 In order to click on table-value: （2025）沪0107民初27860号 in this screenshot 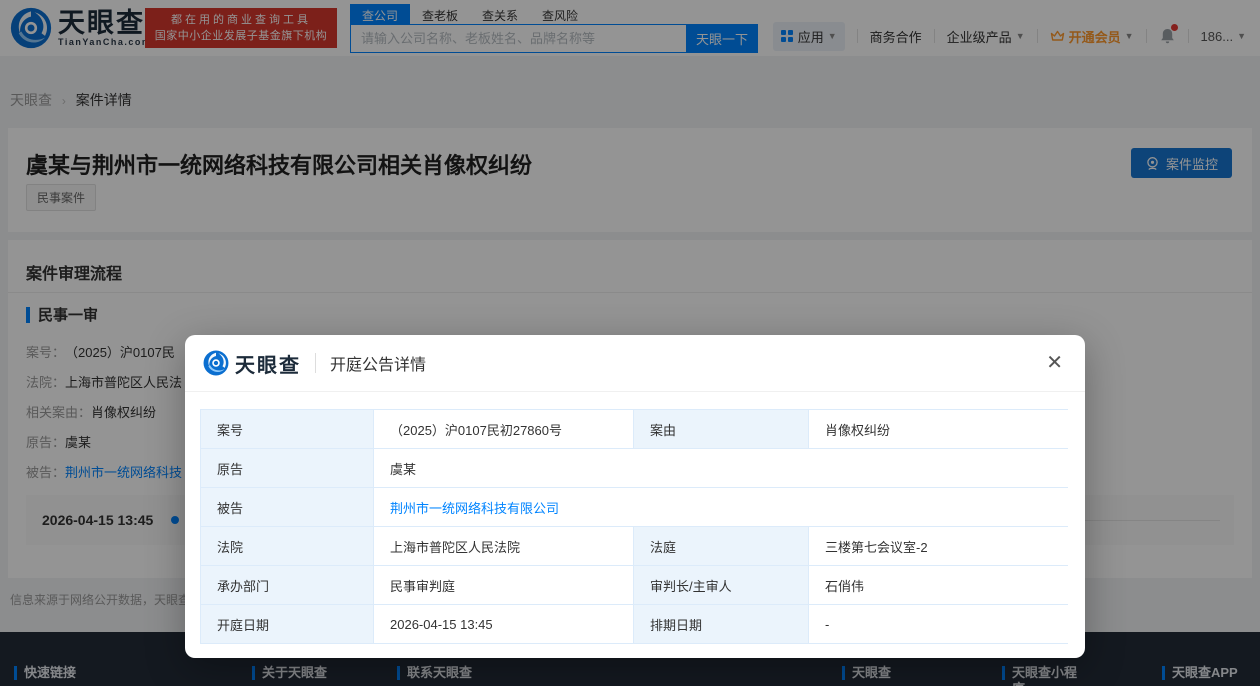, I will do `click(503, 428)`.